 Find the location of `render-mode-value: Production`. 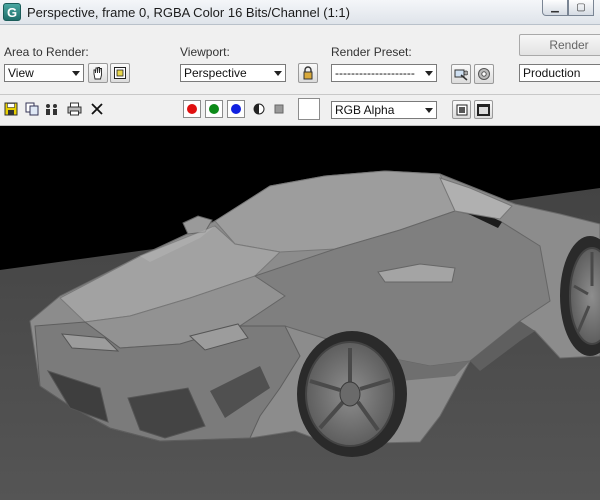

render-mode-value: Production is located at coordinates (552, 73).